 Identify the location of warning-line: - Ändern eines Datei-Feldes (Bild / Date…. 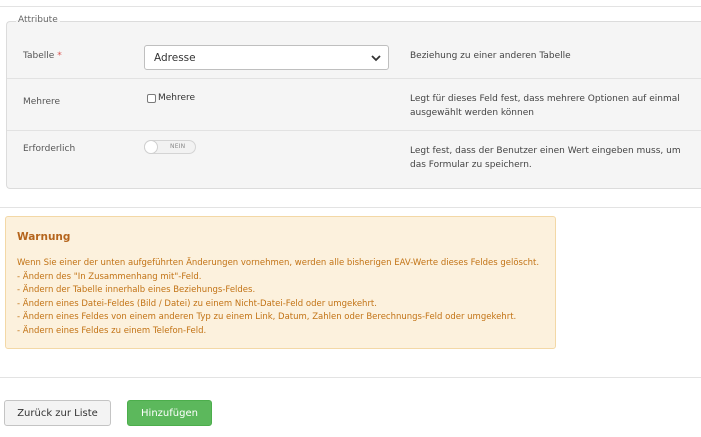
(197, 303).